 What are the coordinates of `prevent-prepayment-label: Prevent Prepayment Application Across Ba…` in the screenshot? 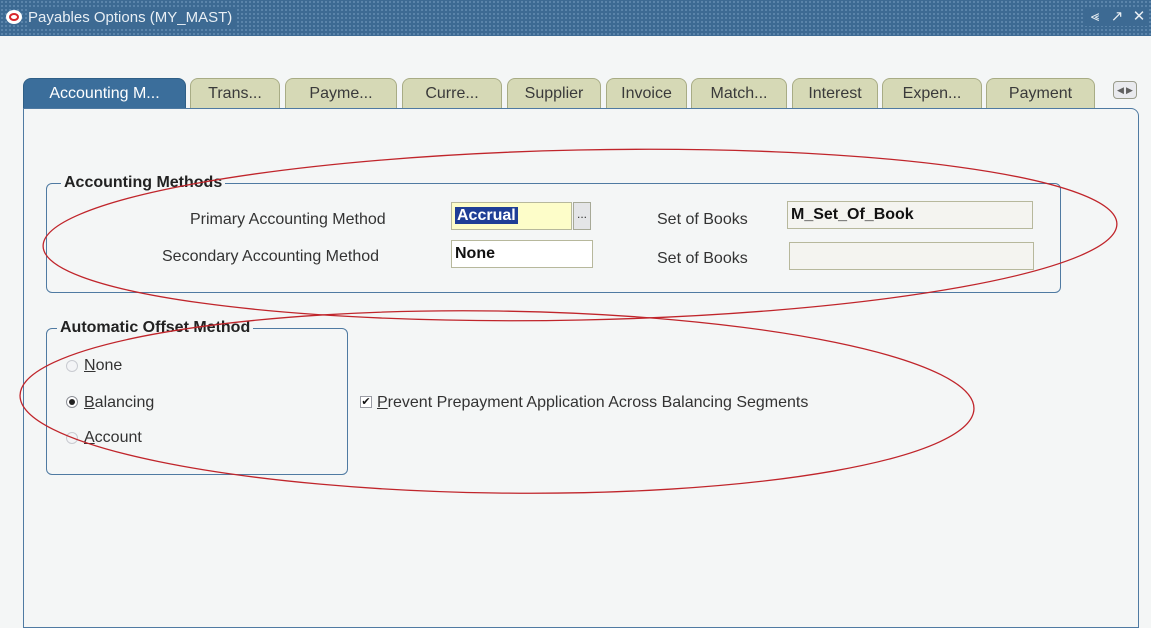 It's located at (592, 403).